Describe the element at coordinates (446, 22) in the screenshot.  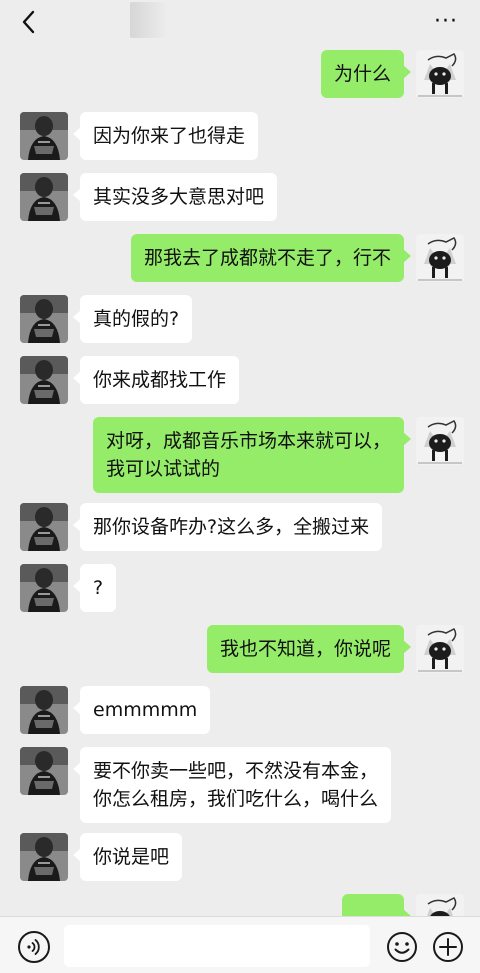
I see `more-options-button: ···` at that location.